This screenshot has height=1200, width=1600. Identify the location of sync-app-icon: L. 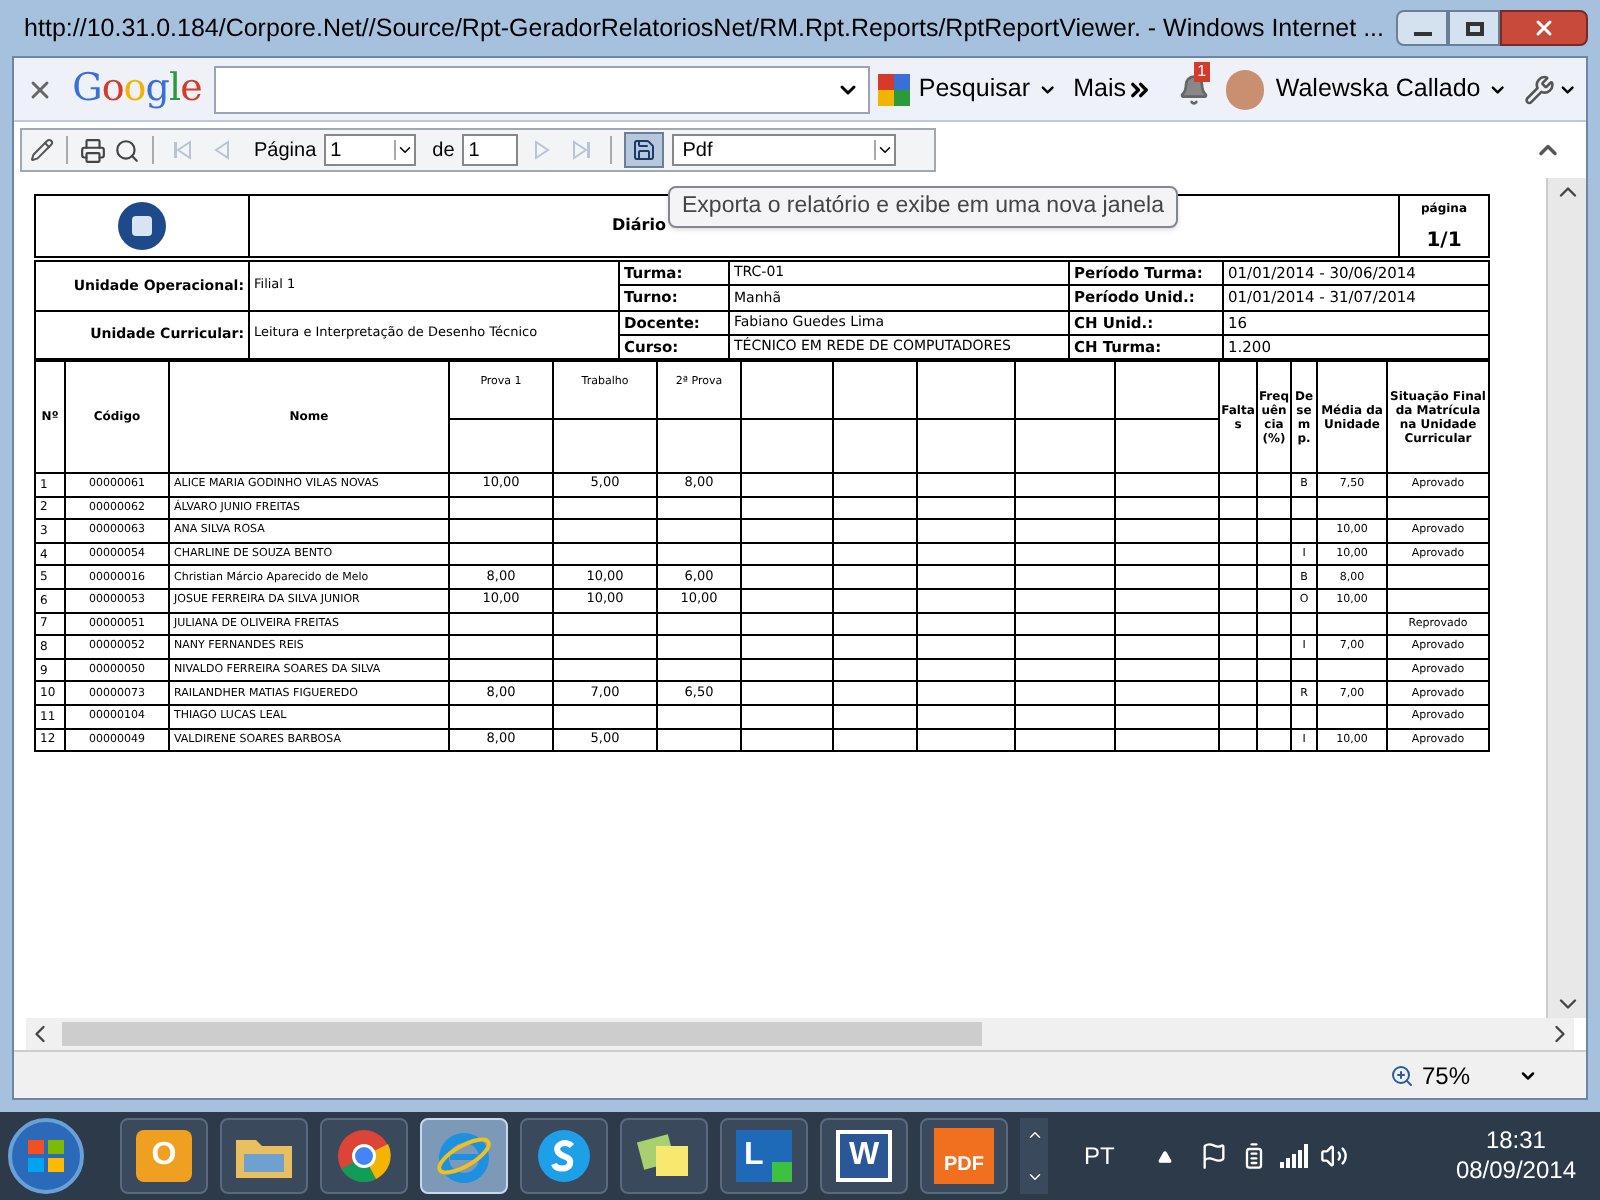
(764, 1156).